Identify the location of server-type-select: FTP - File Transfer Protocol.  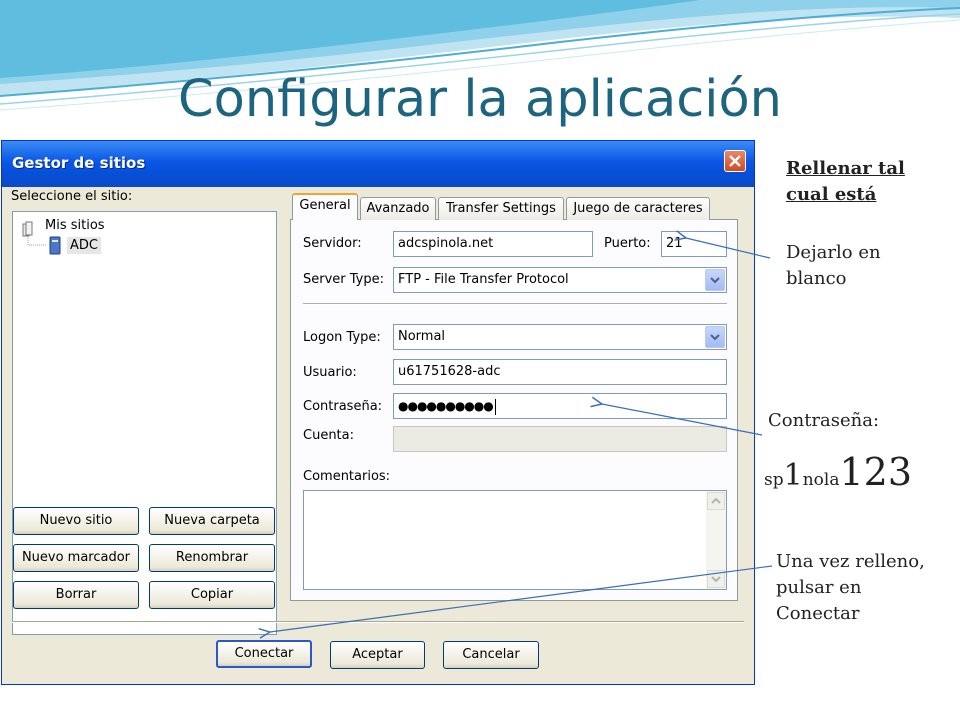
(560, 280).